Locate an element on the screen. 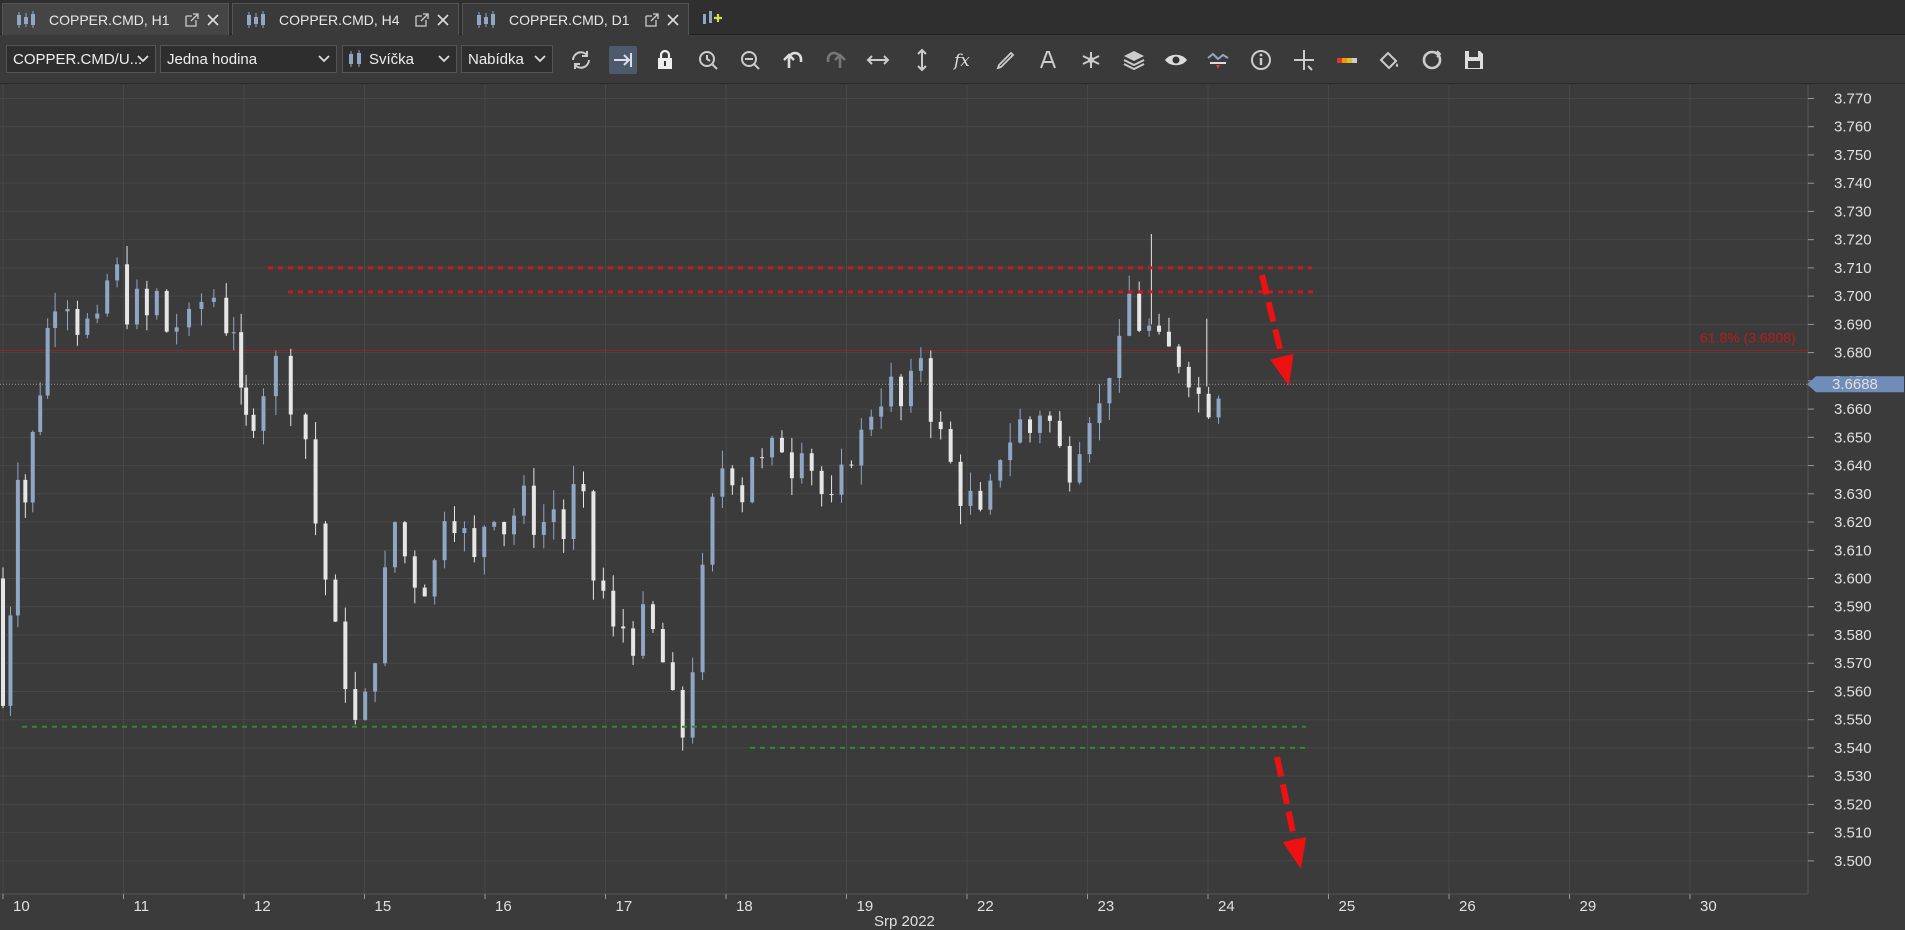  price-tick-label: 3.770 is located at coordinates (1853, 98).